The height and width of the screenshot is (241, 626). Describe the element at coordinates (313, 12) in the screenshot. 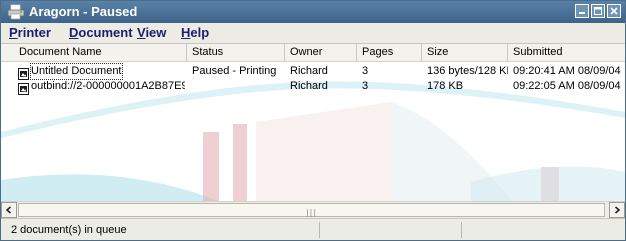

I see `title-bar: Aragorn - Paused` at that location.